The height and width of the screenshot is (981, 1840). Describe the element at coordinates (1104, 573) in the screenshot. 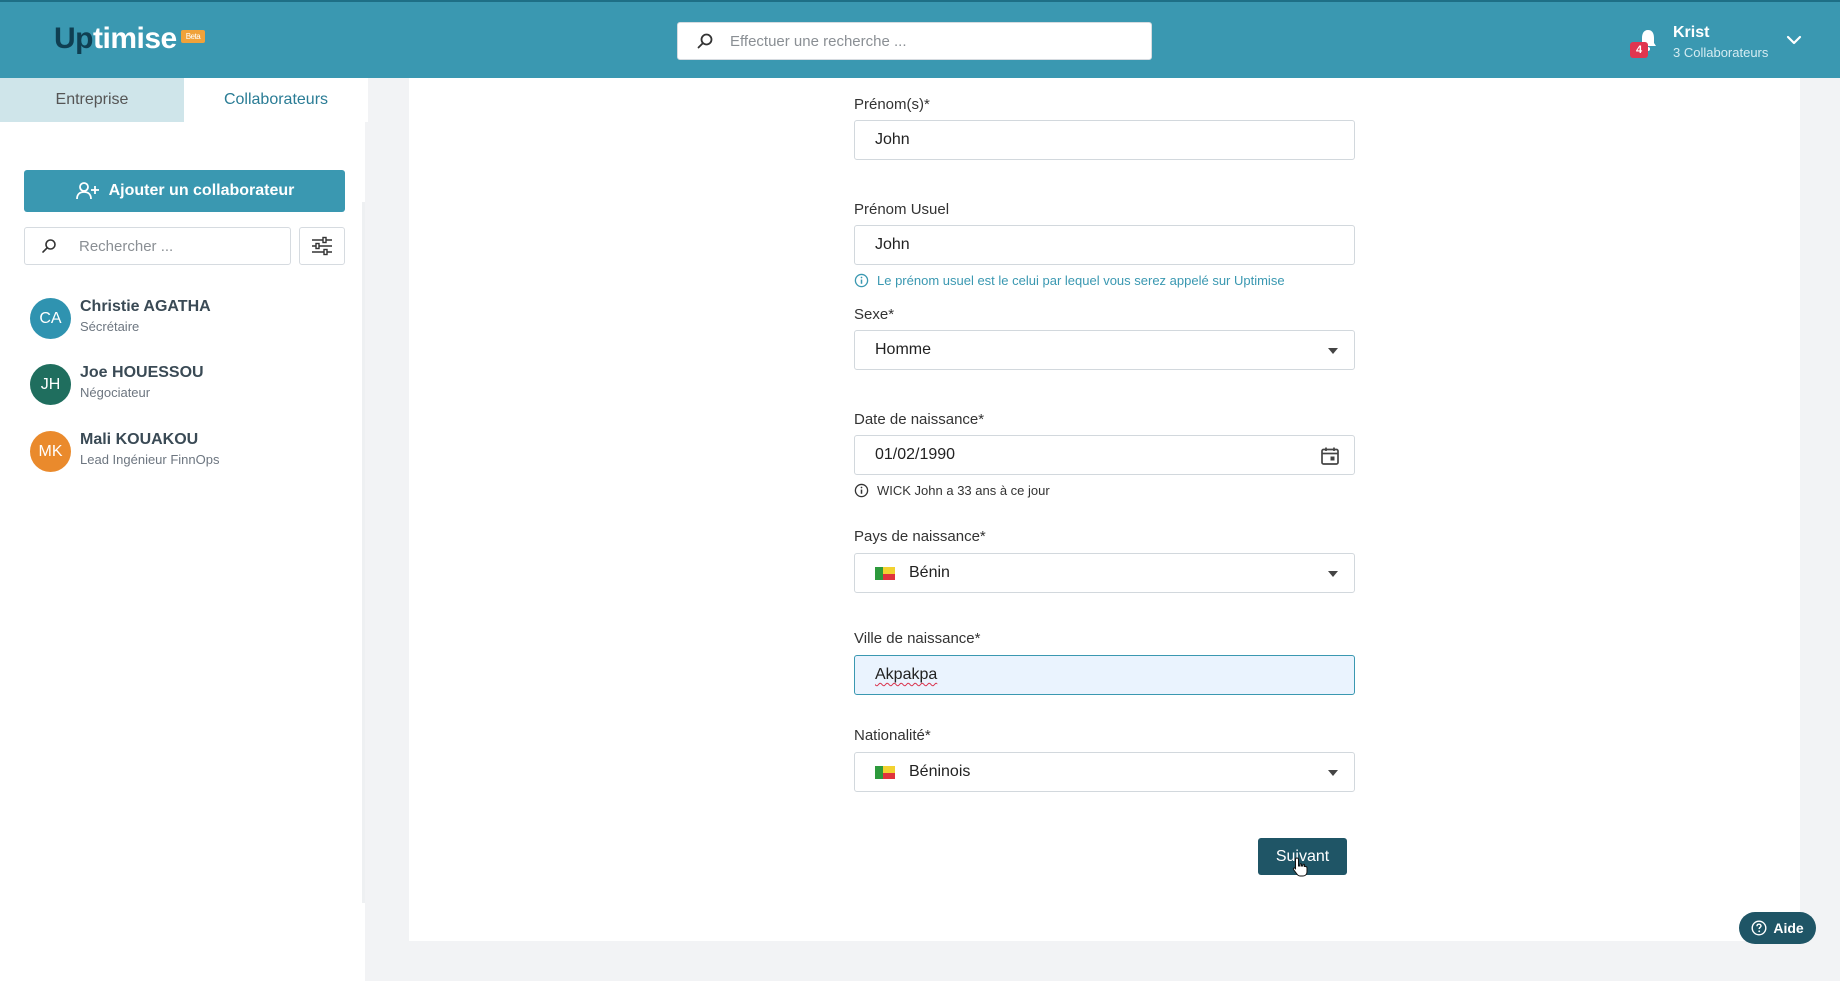

I see `pays-naissance-select: Bénin` at that location.